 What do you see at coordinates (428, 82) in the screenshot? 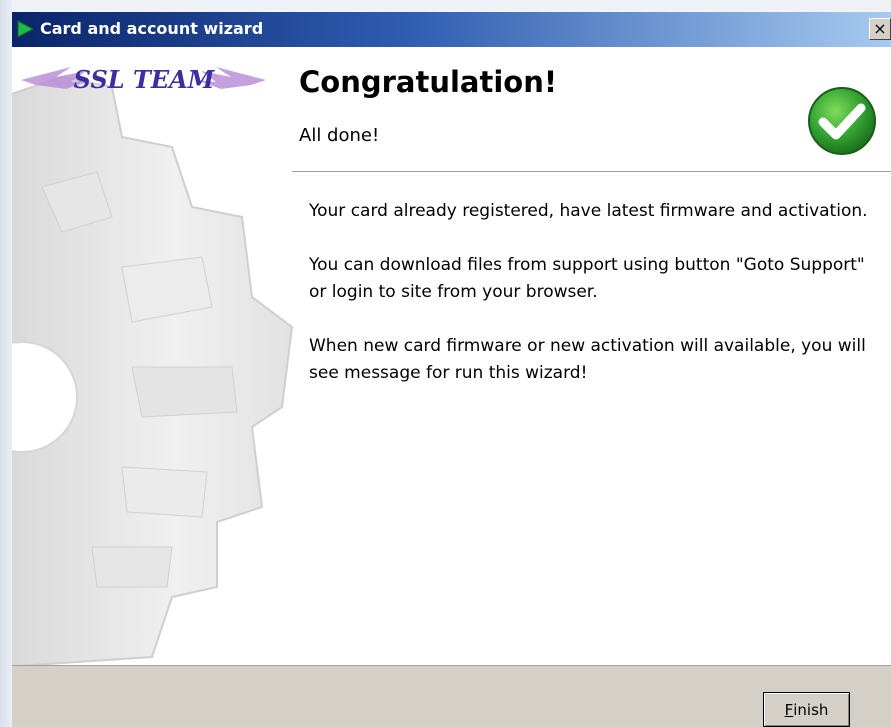
I see `page-title: Congratulation!` at bounding box center [428, 82].